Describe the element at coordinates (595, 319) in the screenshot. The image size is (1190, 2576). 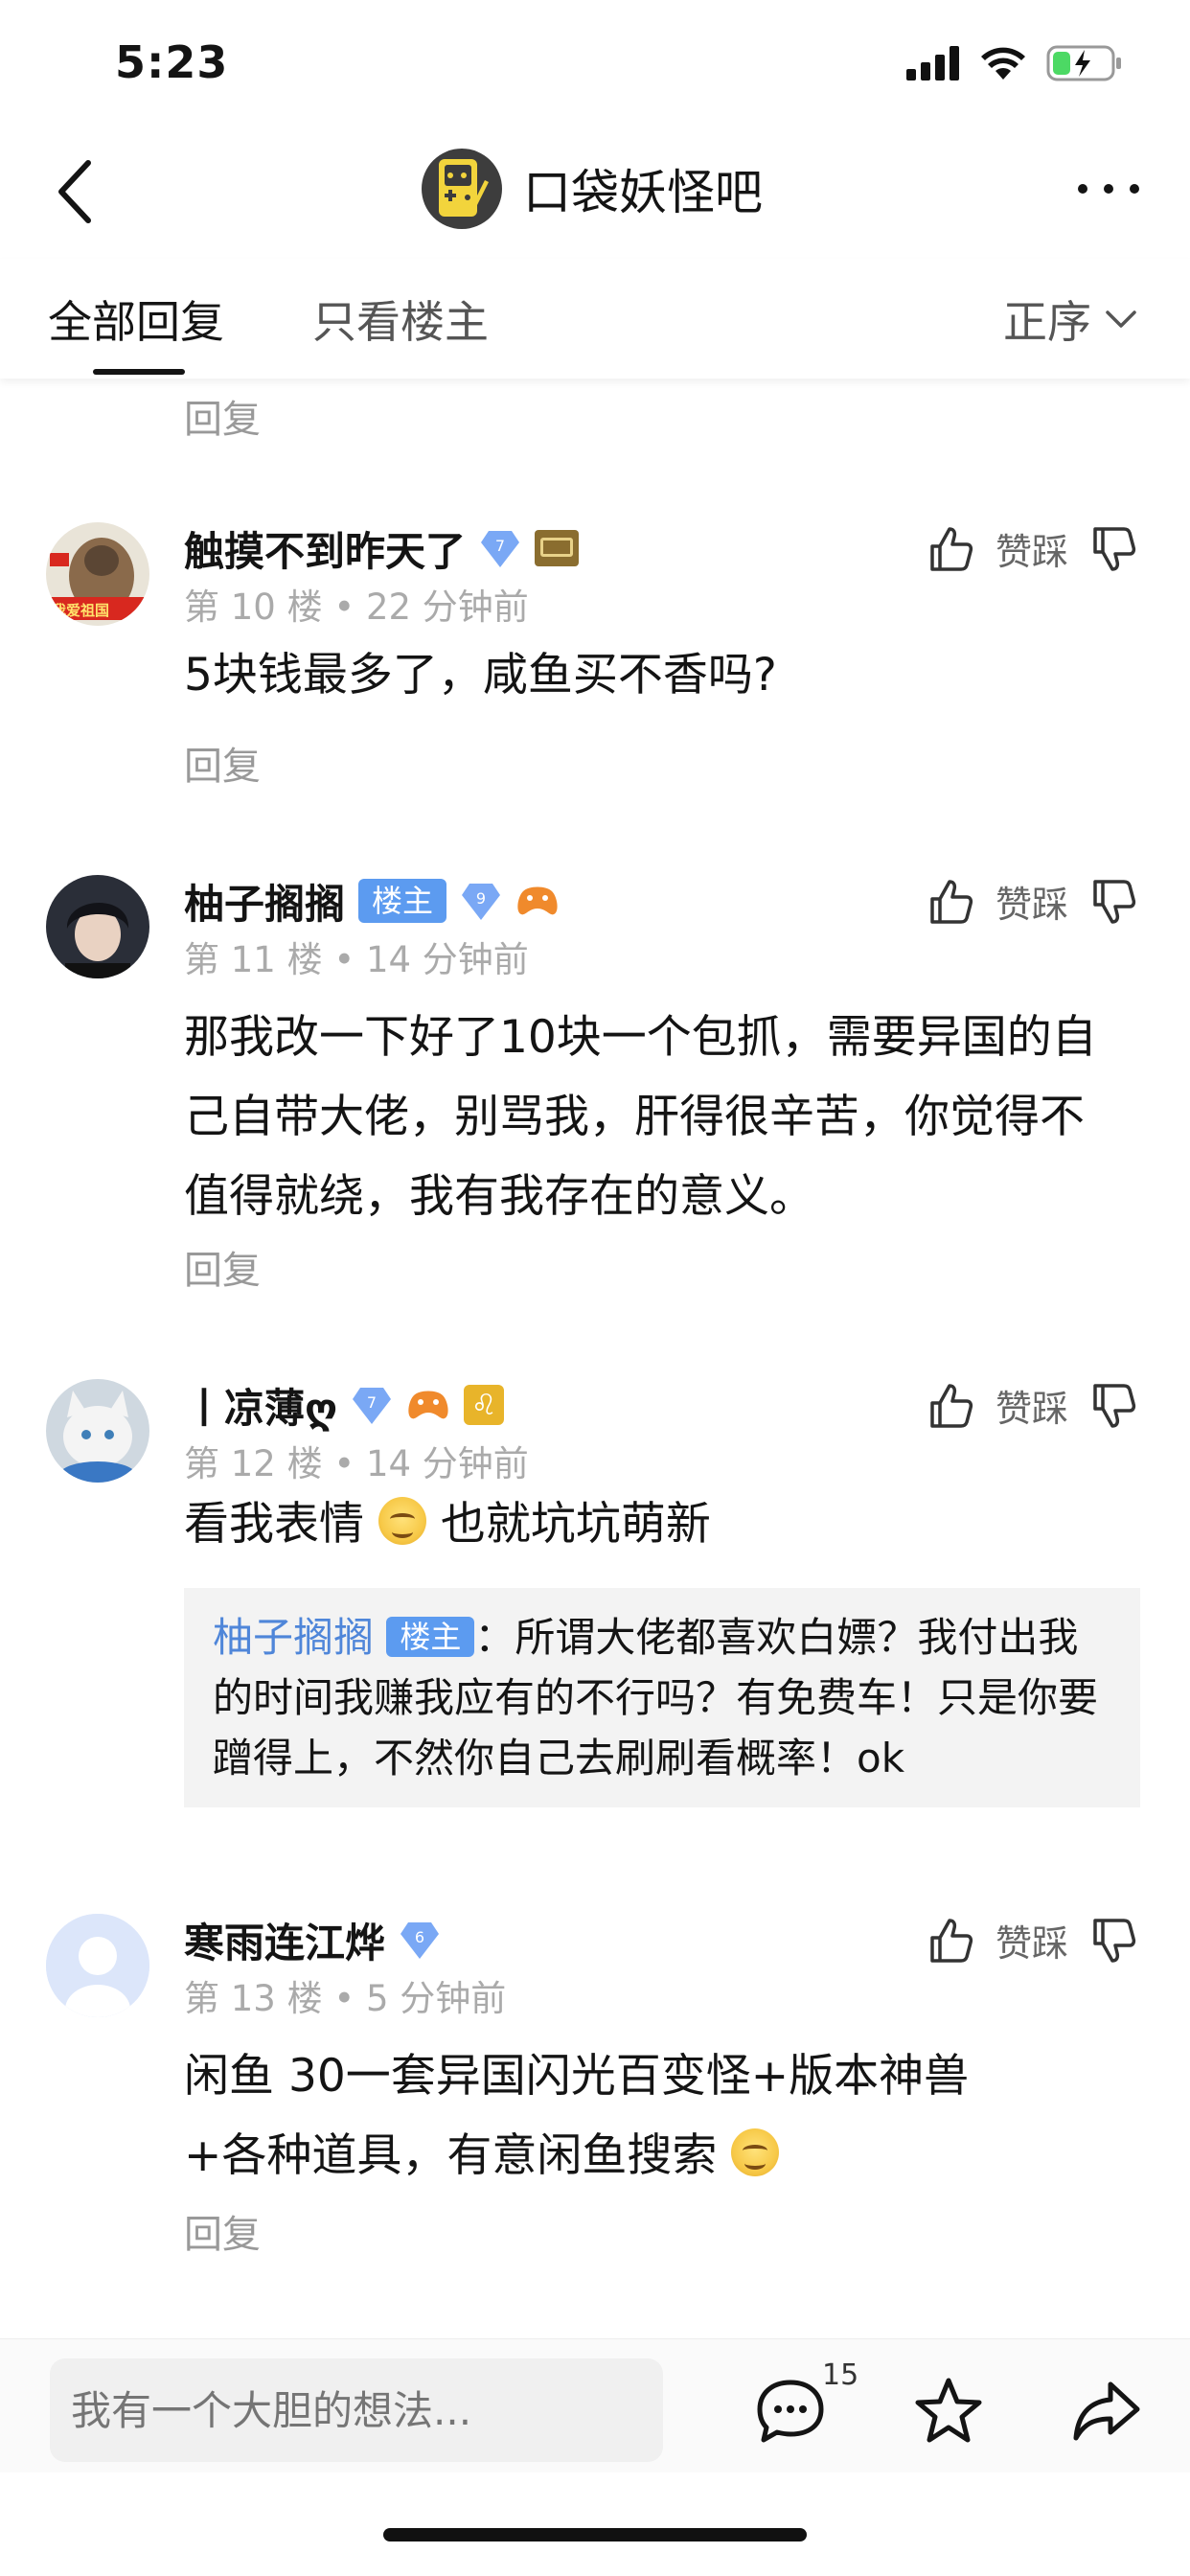
I see `reply-tabs: 全部回复 只看楼主 正序` at that location.